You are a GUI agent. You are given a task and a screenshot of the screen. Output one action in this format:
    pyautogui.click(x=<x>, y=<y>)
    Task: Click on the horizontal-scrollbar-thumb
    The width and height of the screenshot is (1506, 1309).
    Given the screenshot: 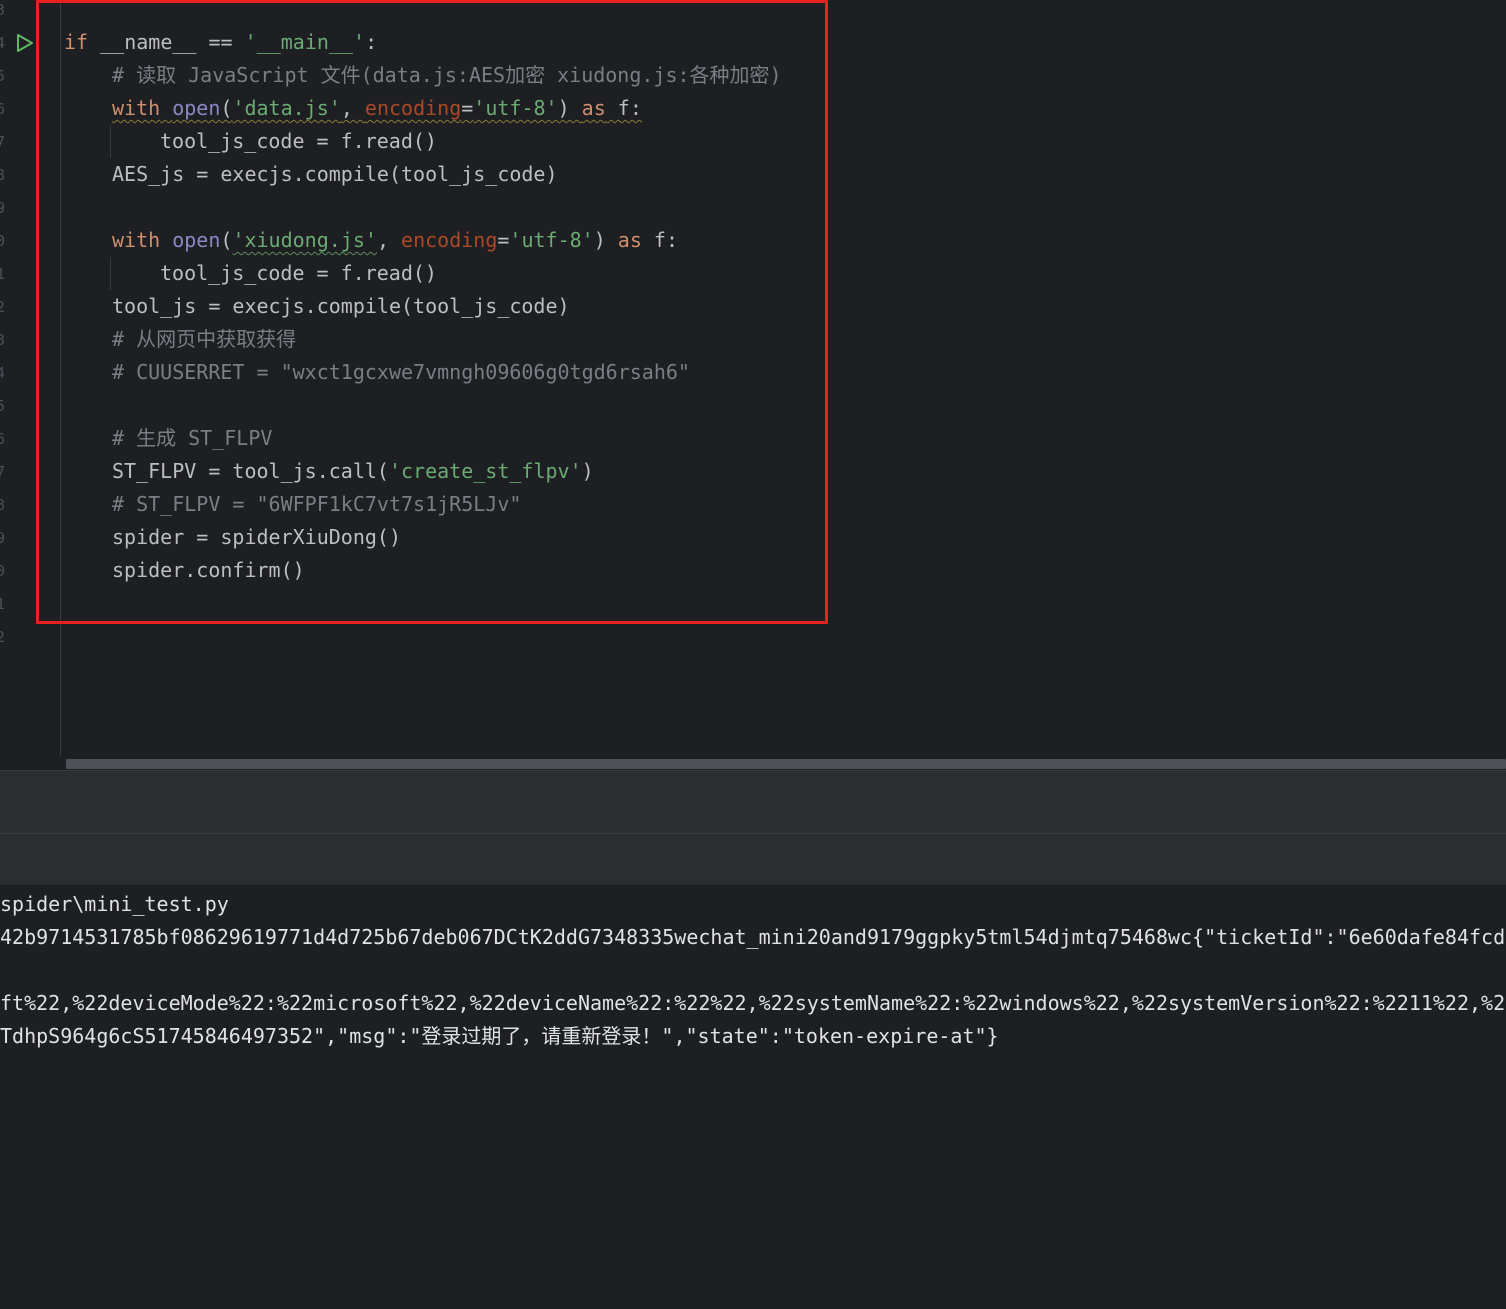 What is the action you would take?
    pyautogui.click(x=786, y=764)
    